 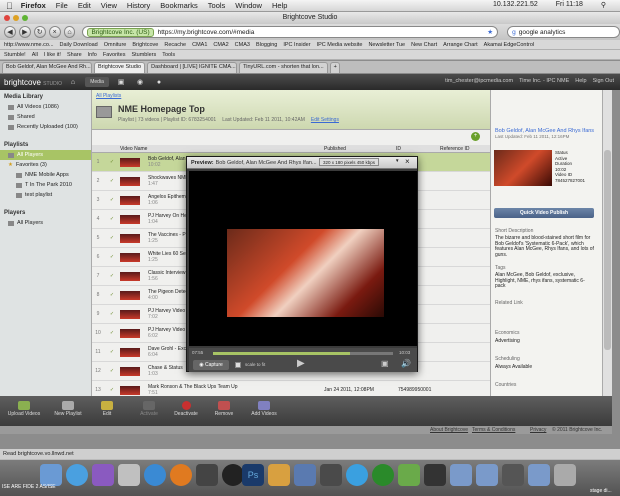 I want to click on safari-icon, so click(x=155, y=475).